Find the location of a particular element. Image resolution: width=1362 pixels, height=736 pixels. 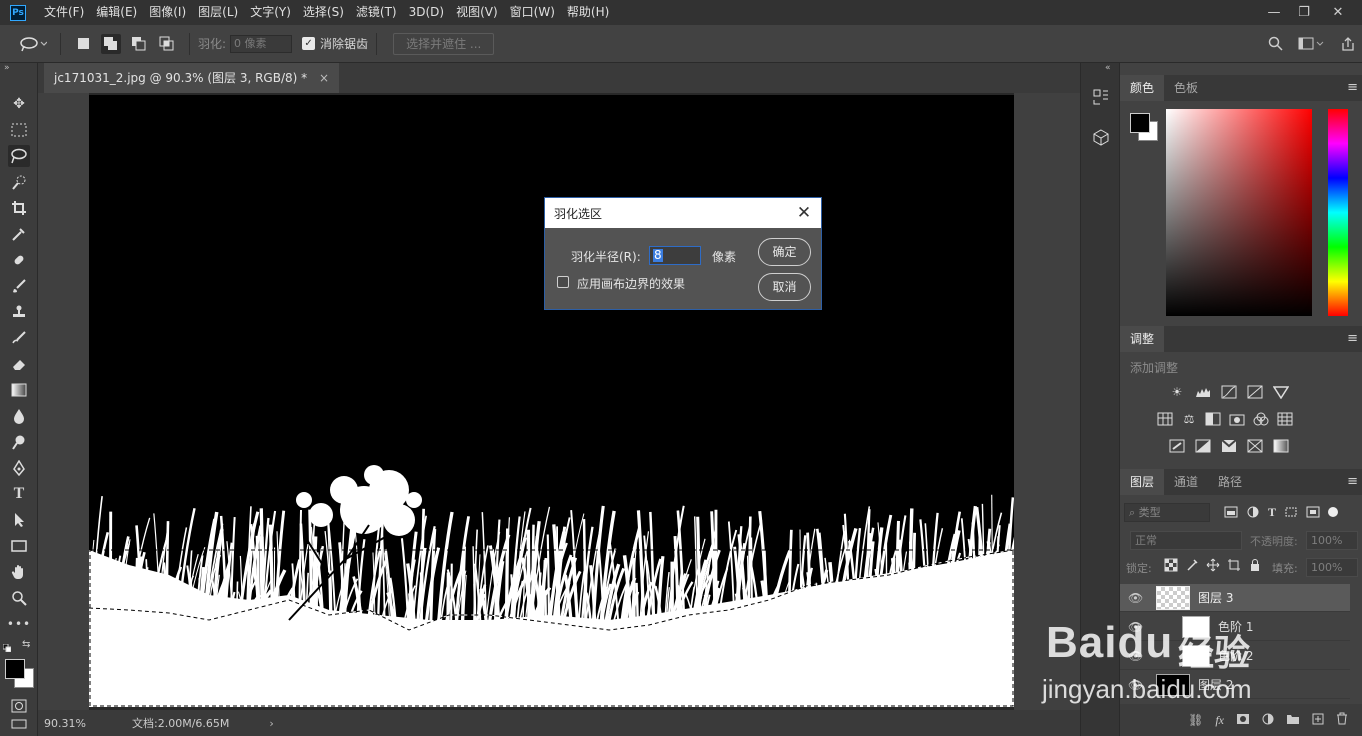

posterize-icon is located at coordinates (1203, 446).